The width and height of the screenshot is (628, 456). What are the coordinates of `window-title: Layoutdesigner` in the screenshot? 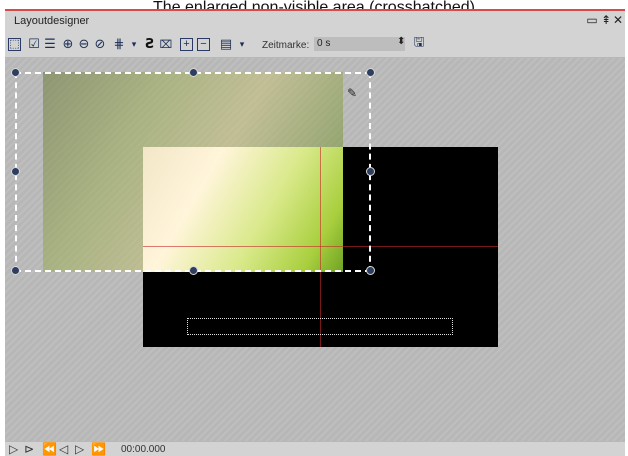 It's located at (52, 21).